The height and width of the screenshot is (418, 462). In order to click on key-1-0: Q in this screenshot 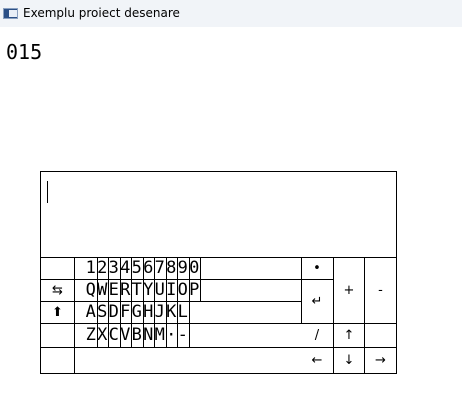, I will do `click(91, 290)`.